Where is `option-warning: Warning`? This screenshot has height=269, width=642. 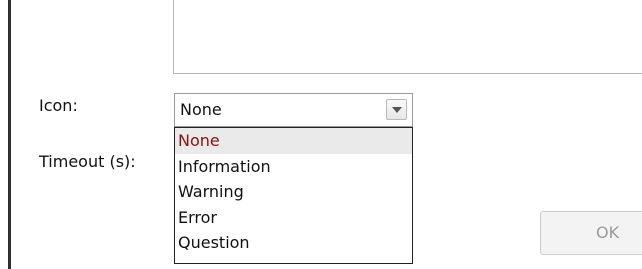
option-warning: Warning is located at coordinates (293, 192).